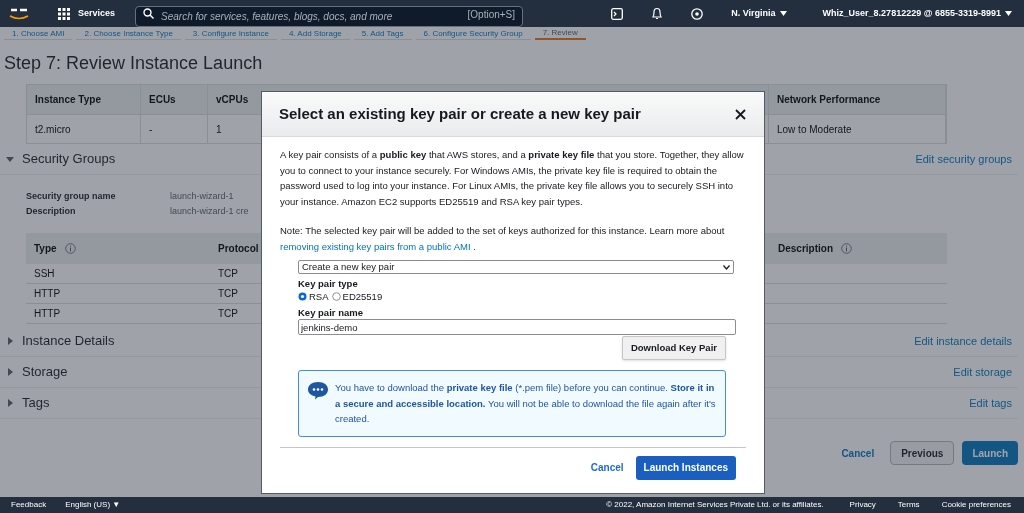  I want to click on shortcut-hint: [Option+S], so click(491, 15).